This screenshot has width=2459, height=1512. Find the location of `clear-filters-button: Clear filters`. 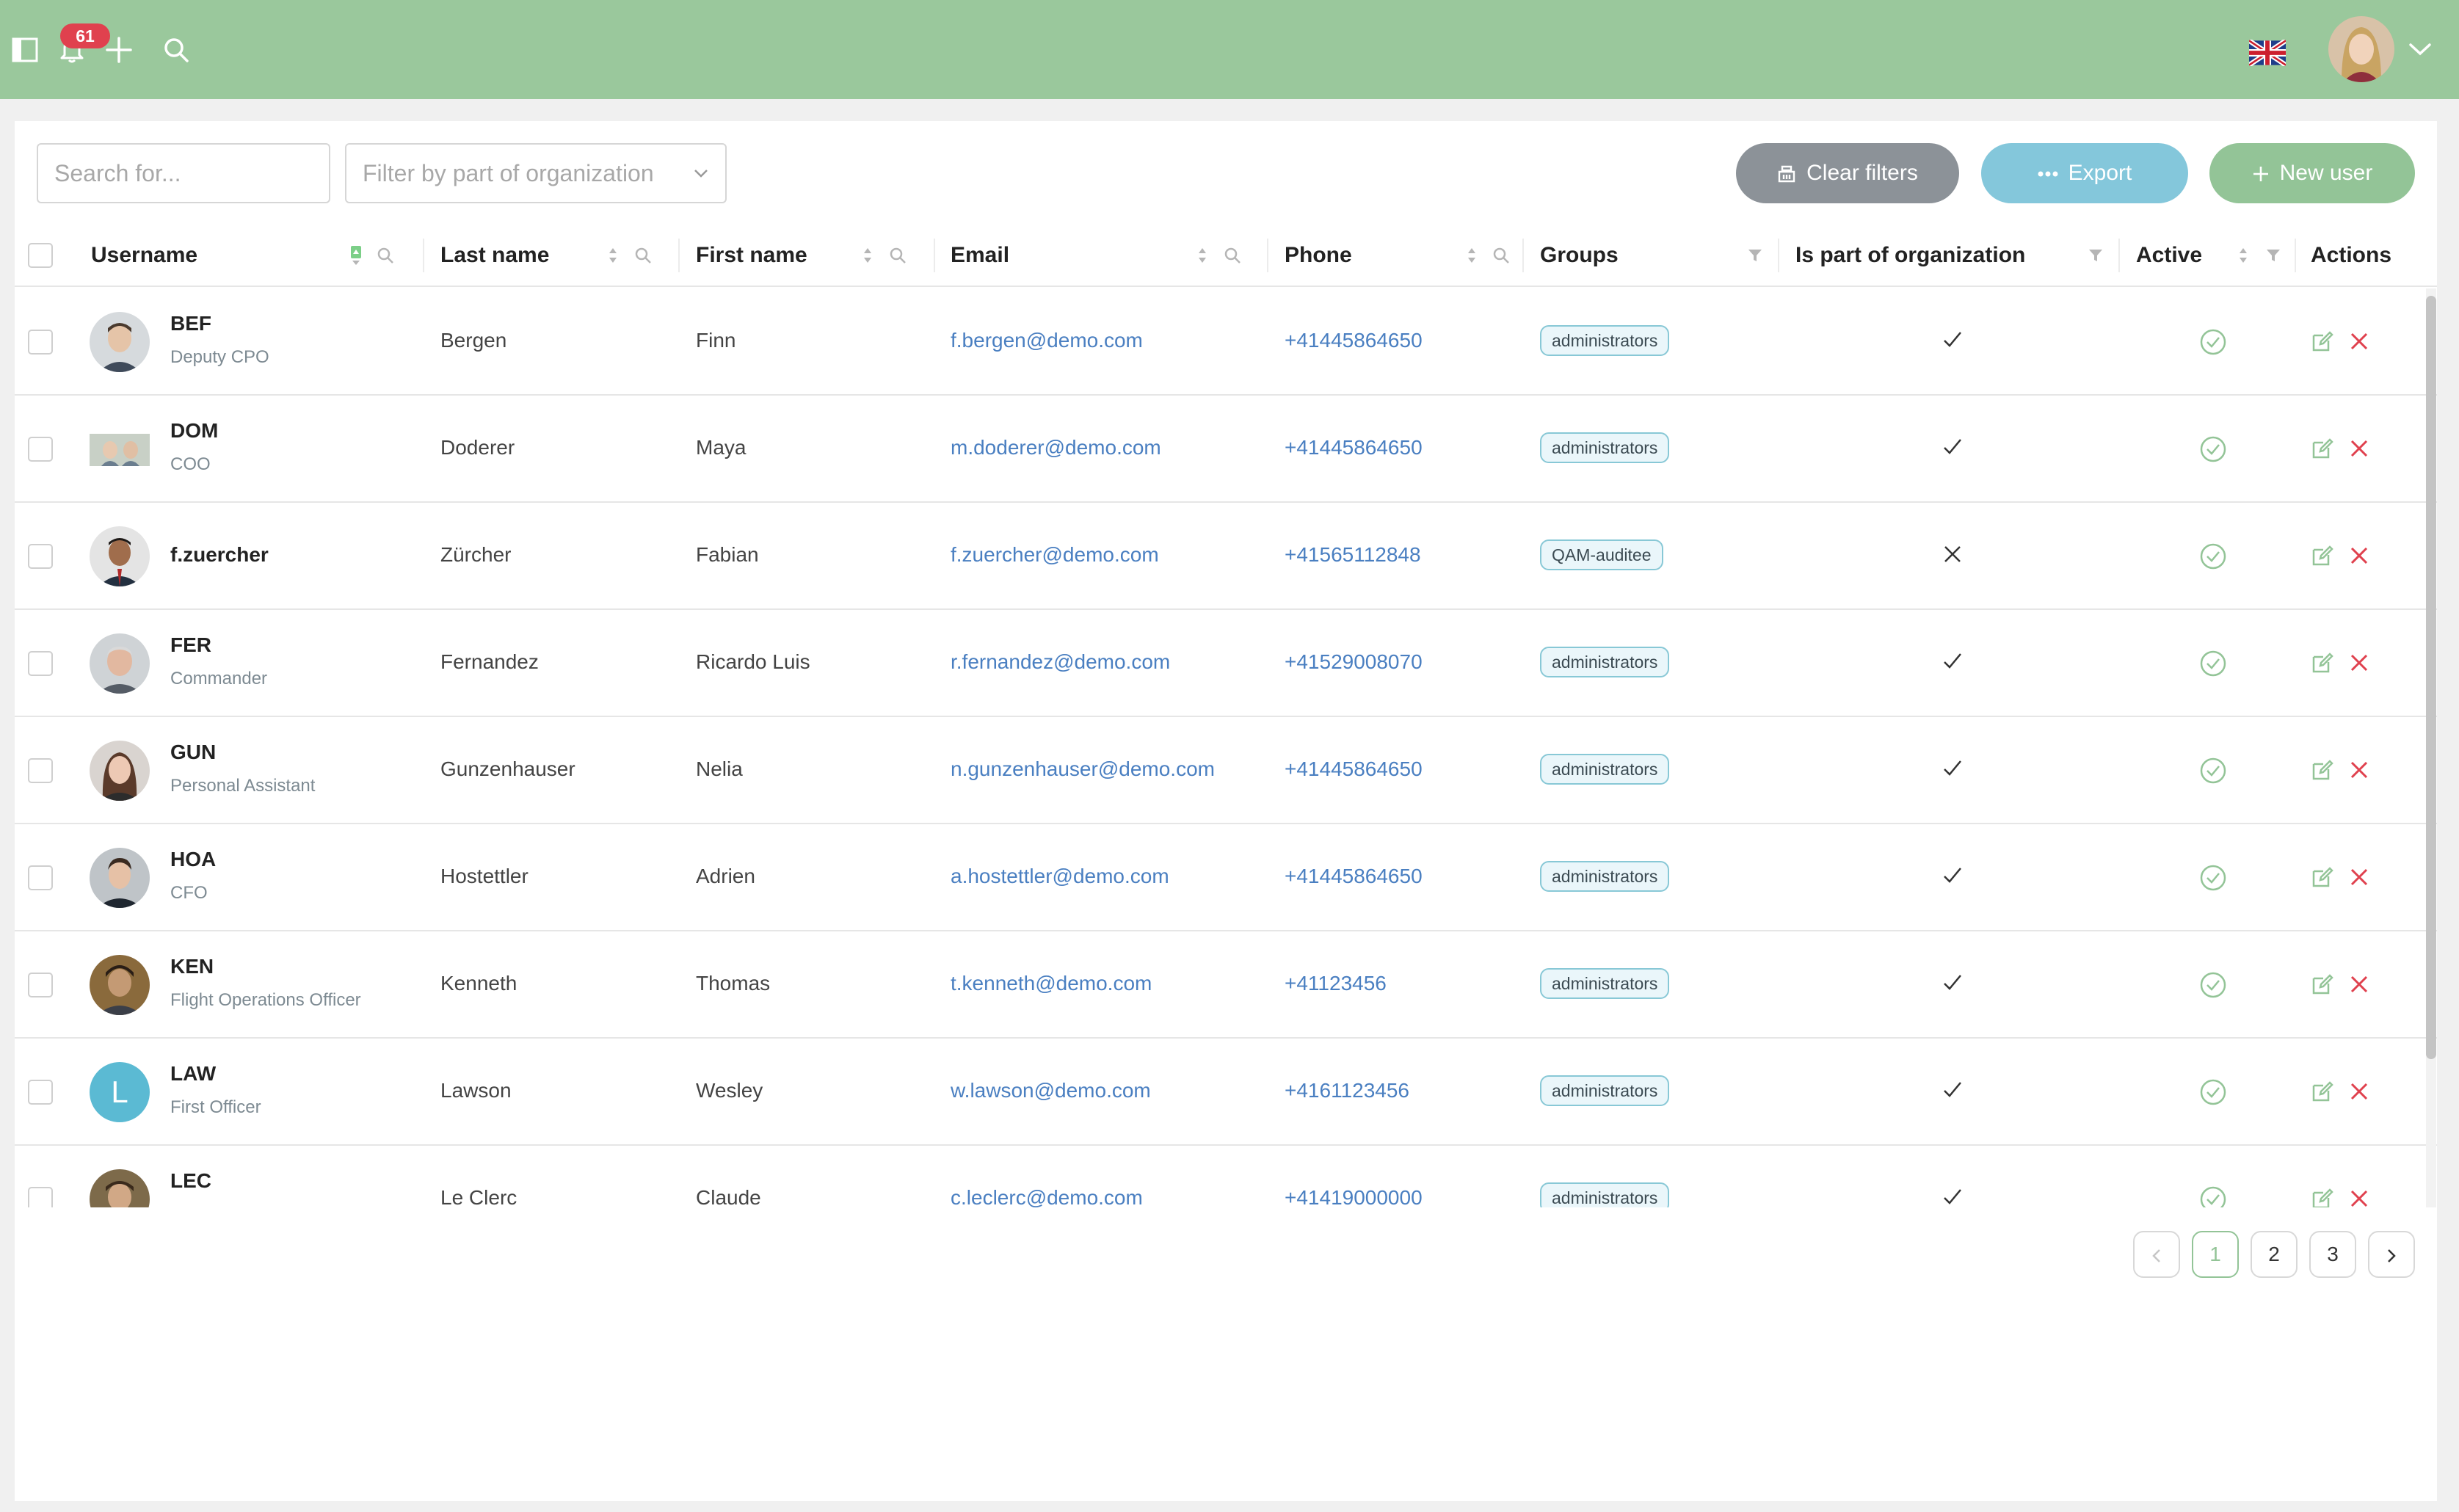

clear-filters-button: Clear filters is located at coordinates (1847, 173).